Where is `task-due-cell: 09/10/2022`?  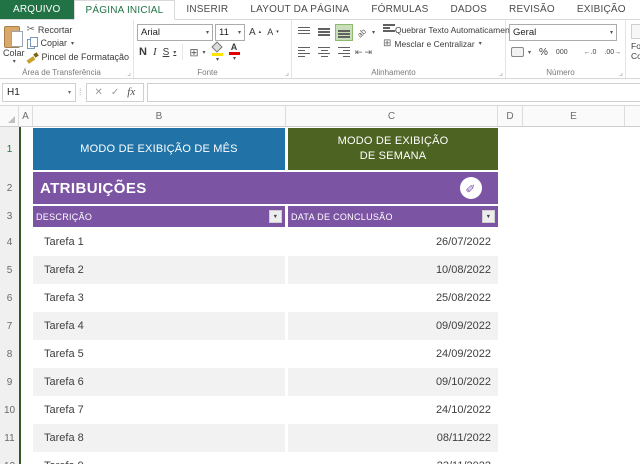
task-due-cell: 09/10/2022 is located at coordinates (393, 382).